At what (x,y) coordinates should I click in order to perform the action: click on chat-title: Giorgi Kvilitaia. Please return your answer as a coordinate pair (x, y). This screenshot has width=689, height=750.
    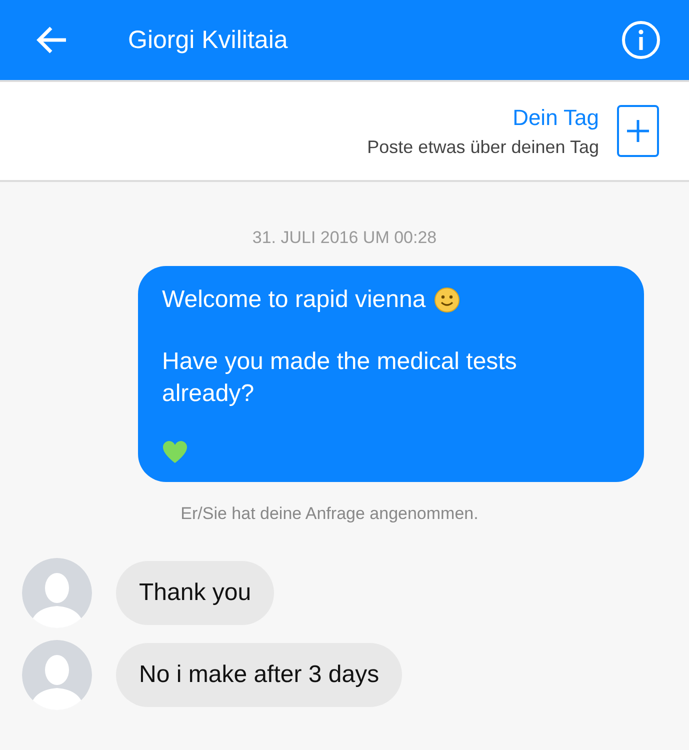
    Looking at the image, I should click on (208, 40).